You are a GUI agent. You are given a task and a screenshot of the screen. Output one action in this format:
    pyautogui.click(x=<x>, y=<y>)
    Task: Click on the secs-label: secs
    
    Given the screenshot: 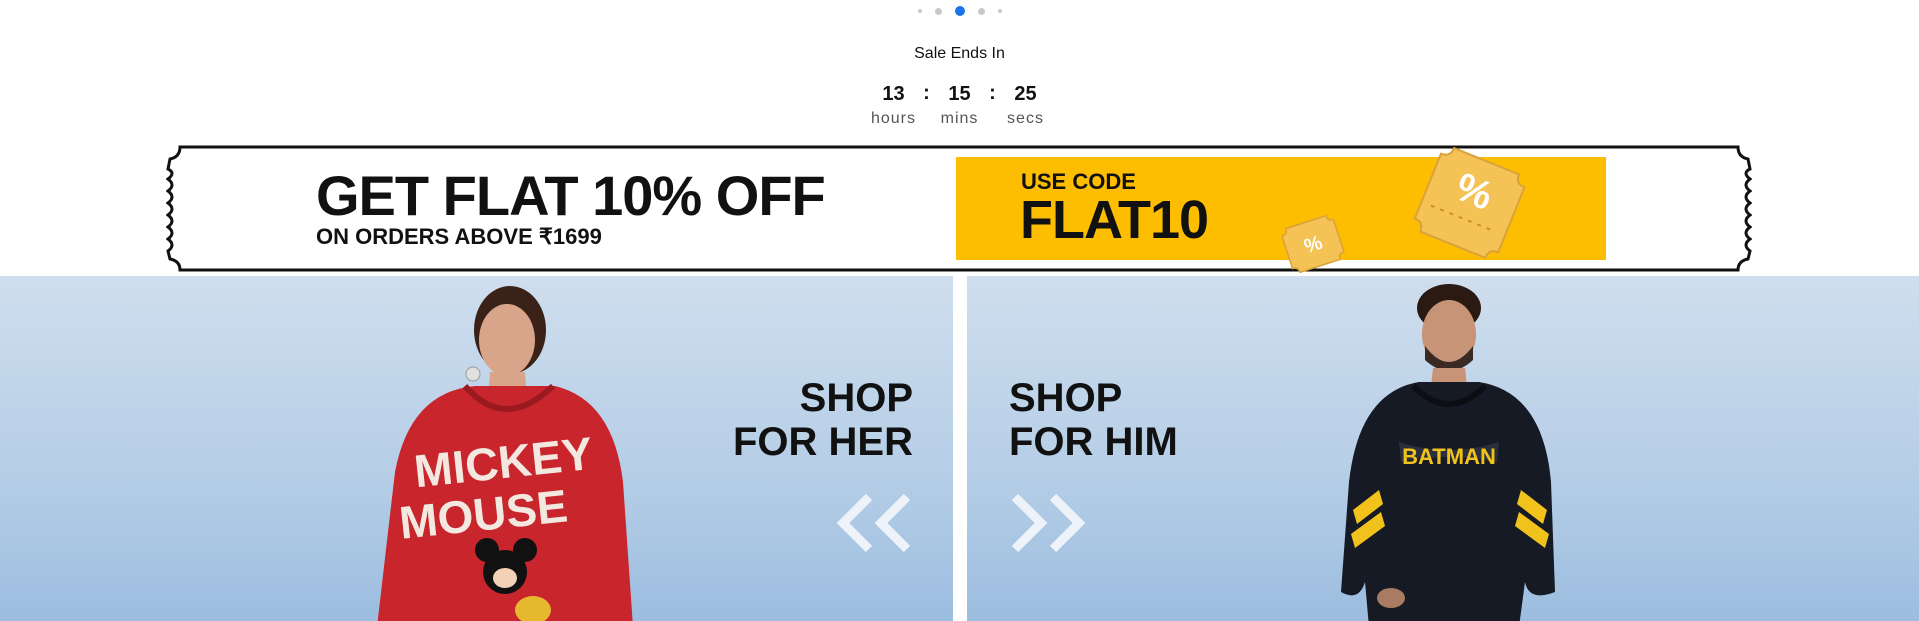 What is the action you would take?
    pyautogui.click(x=1025, y=118)
    